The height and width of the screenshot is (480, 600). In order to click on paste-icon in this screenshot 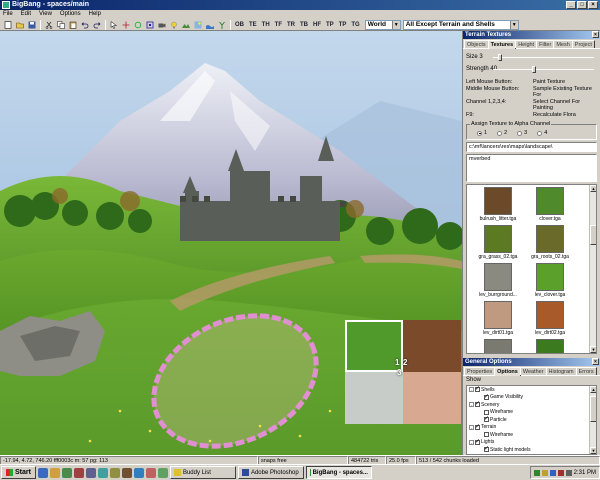, I will do `click(72, 25)`.